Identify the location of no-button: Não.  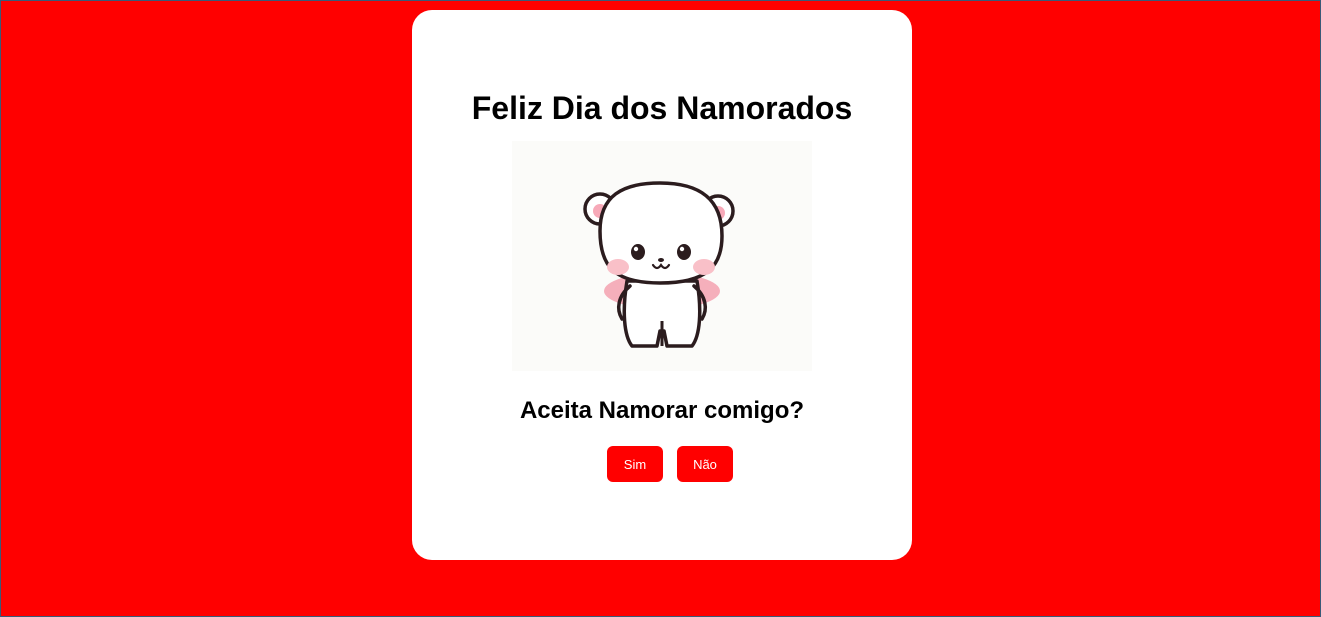
(705, 464).